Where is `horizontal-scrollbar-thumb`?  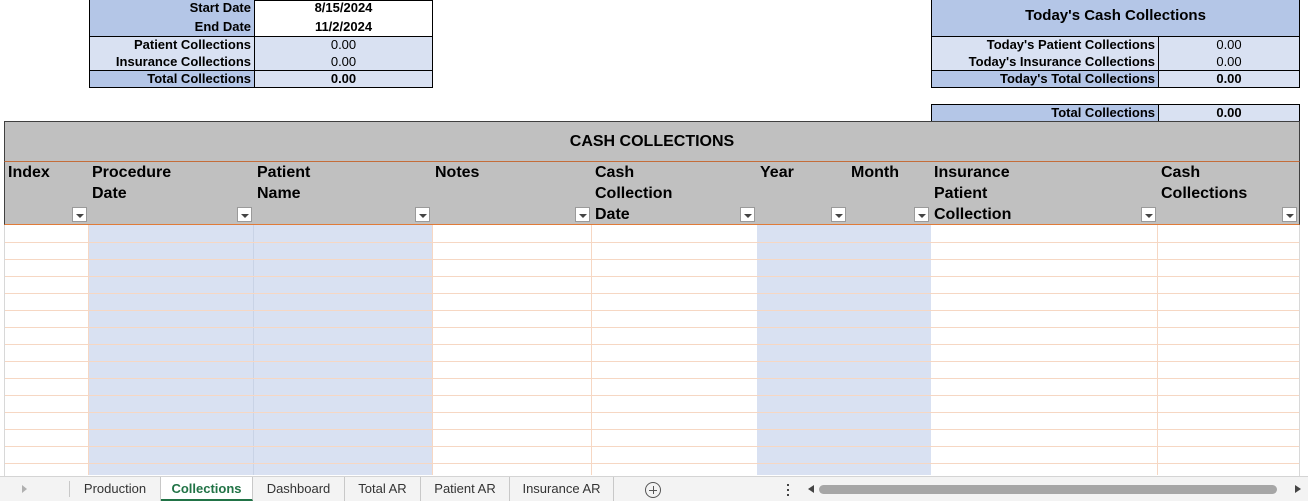 horizontal-scrollbar-thumb is located at coordinates (1048, 489).